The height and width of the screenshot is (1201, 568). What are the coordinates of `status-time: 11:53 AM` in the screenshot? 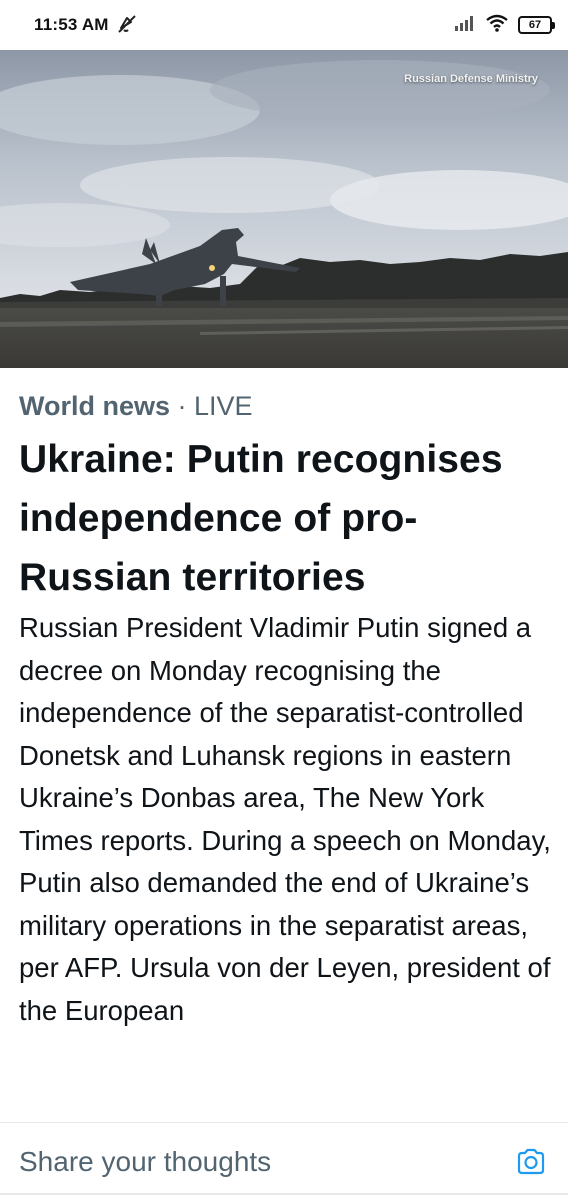 It's located at (71, 24).